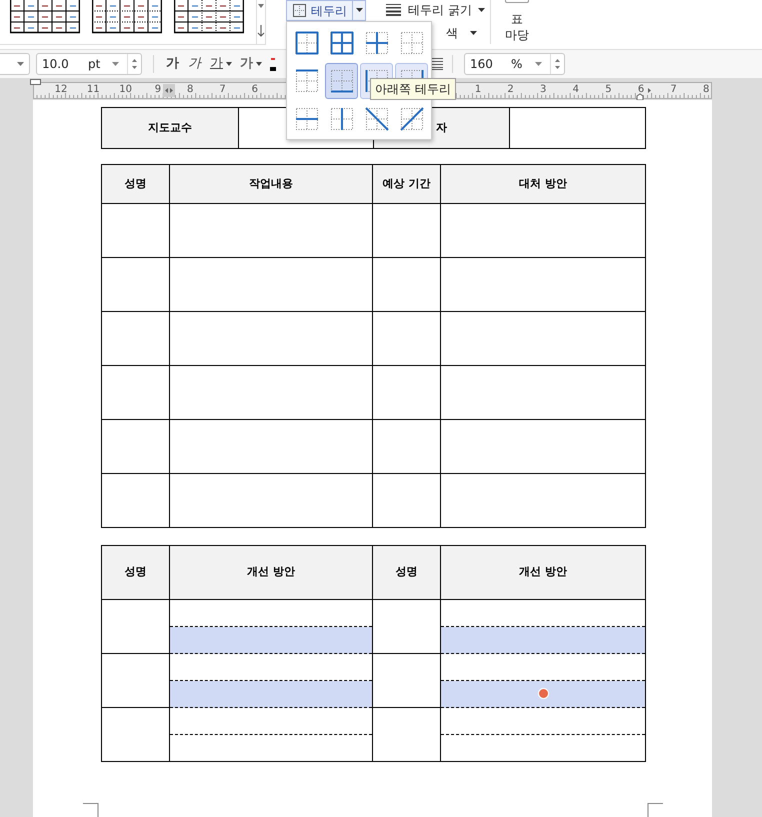 The height and width of the screenshot is (817, 762). I want to click on header-cell: 작업내용, so click(271, 184).